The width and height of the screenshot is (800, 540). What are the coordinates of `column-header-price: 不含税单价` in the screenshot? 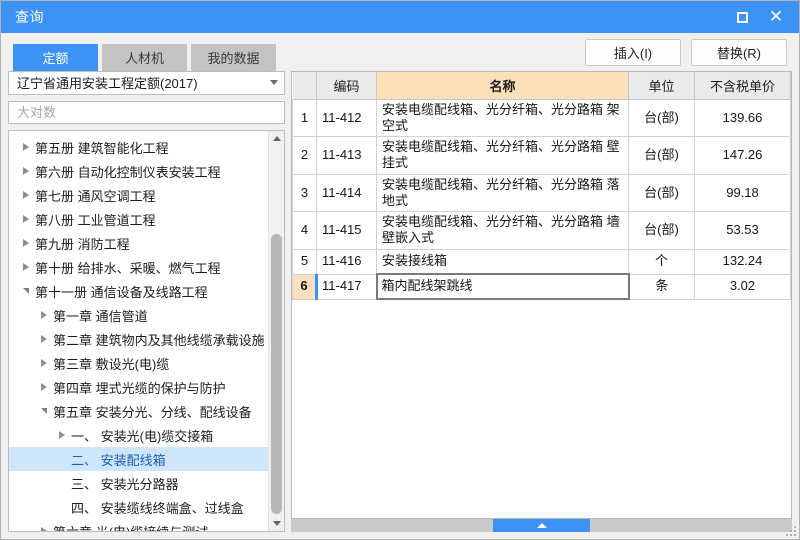 It's located at (742, 86).